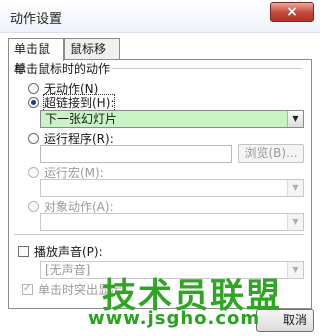  What do you see at coordinates (36, 57) in the screenshot?
I see `tab-mouse-click: 单击鼠标` at bounding box center [36, 57].